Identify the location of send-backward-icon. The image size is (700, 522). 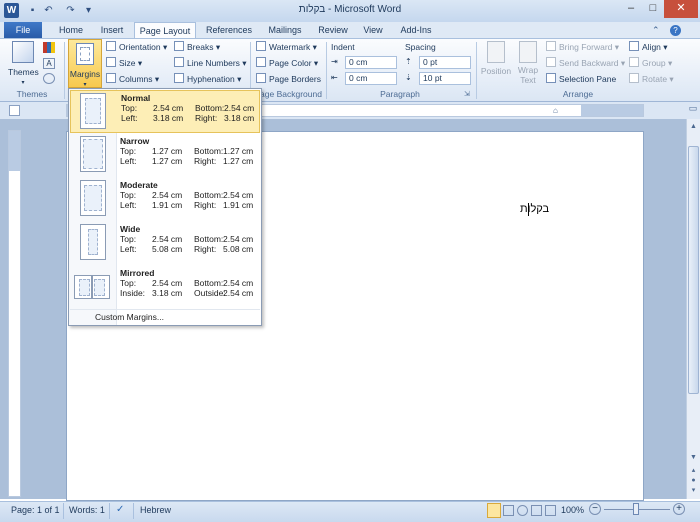
(551, 62).